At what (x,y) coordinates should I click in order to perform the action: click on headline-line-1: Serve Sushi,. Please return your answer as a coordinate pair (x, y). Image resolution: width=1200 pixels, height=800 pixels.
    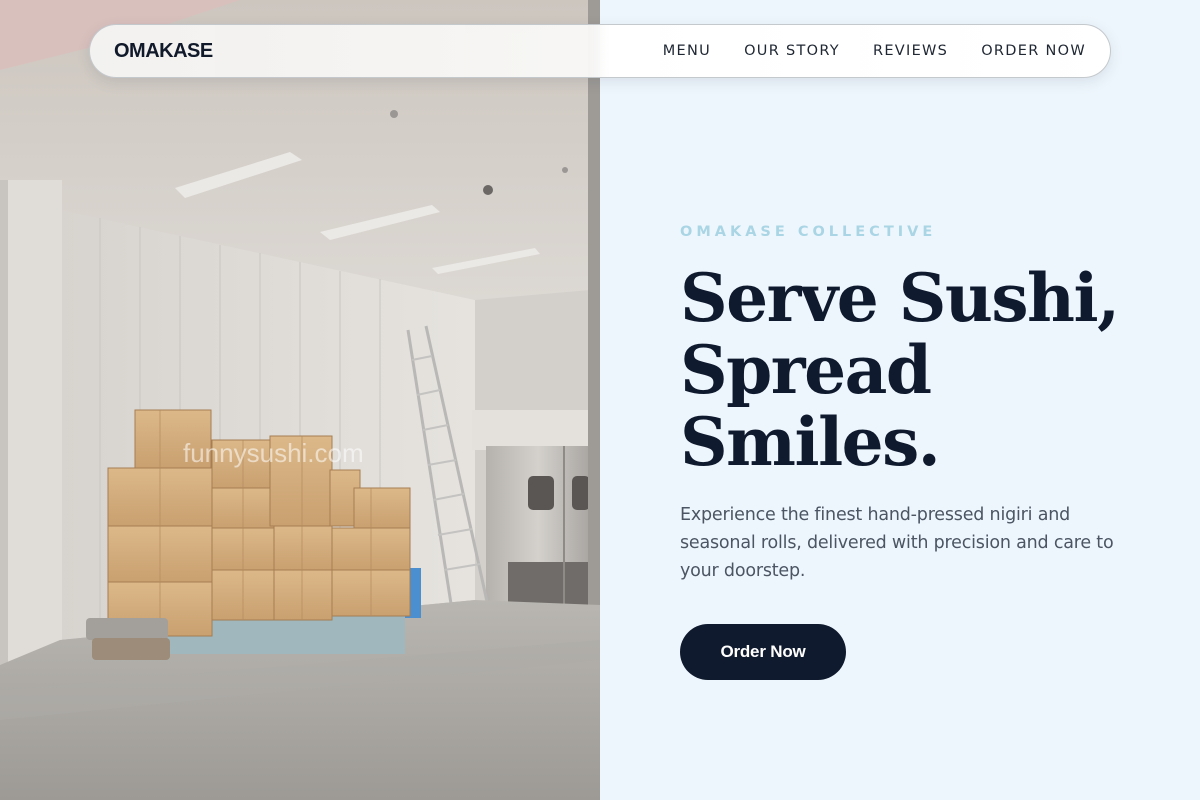
    Looking at the image, I should click on (900, 298).